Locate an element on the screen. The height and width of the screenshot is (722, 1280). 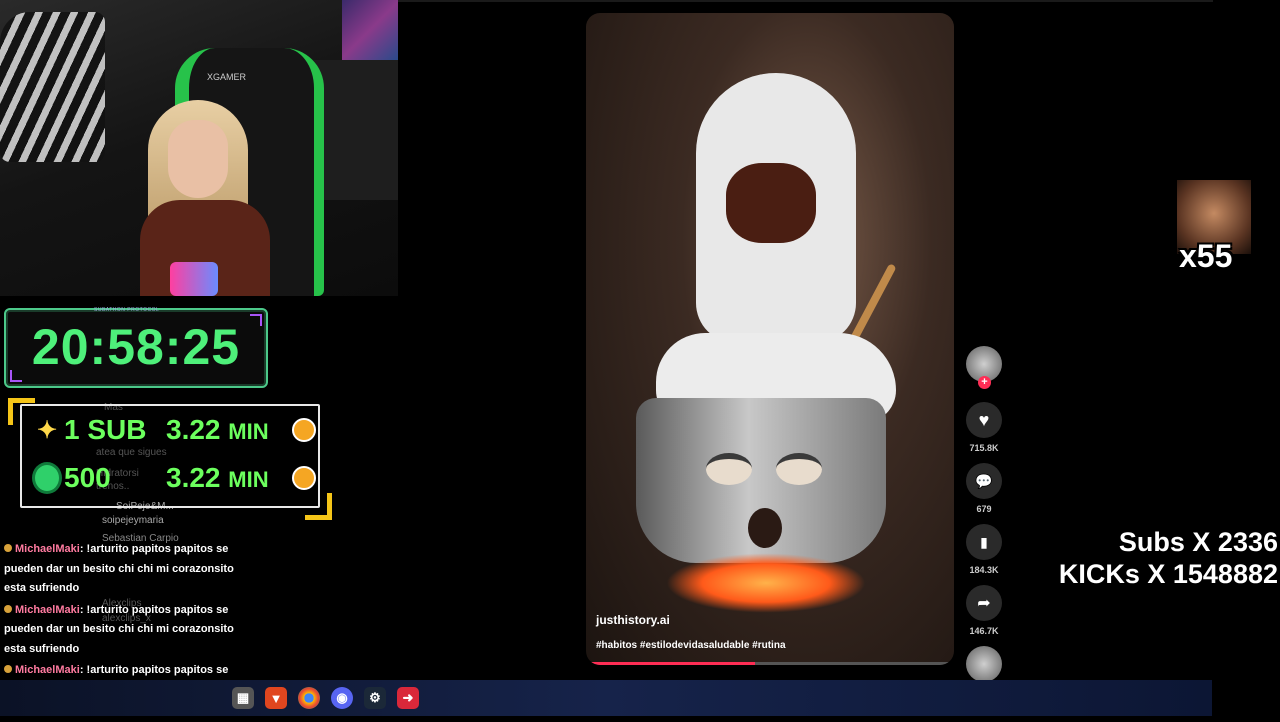
creator-avatar: + is located at coordinates (984, 367).